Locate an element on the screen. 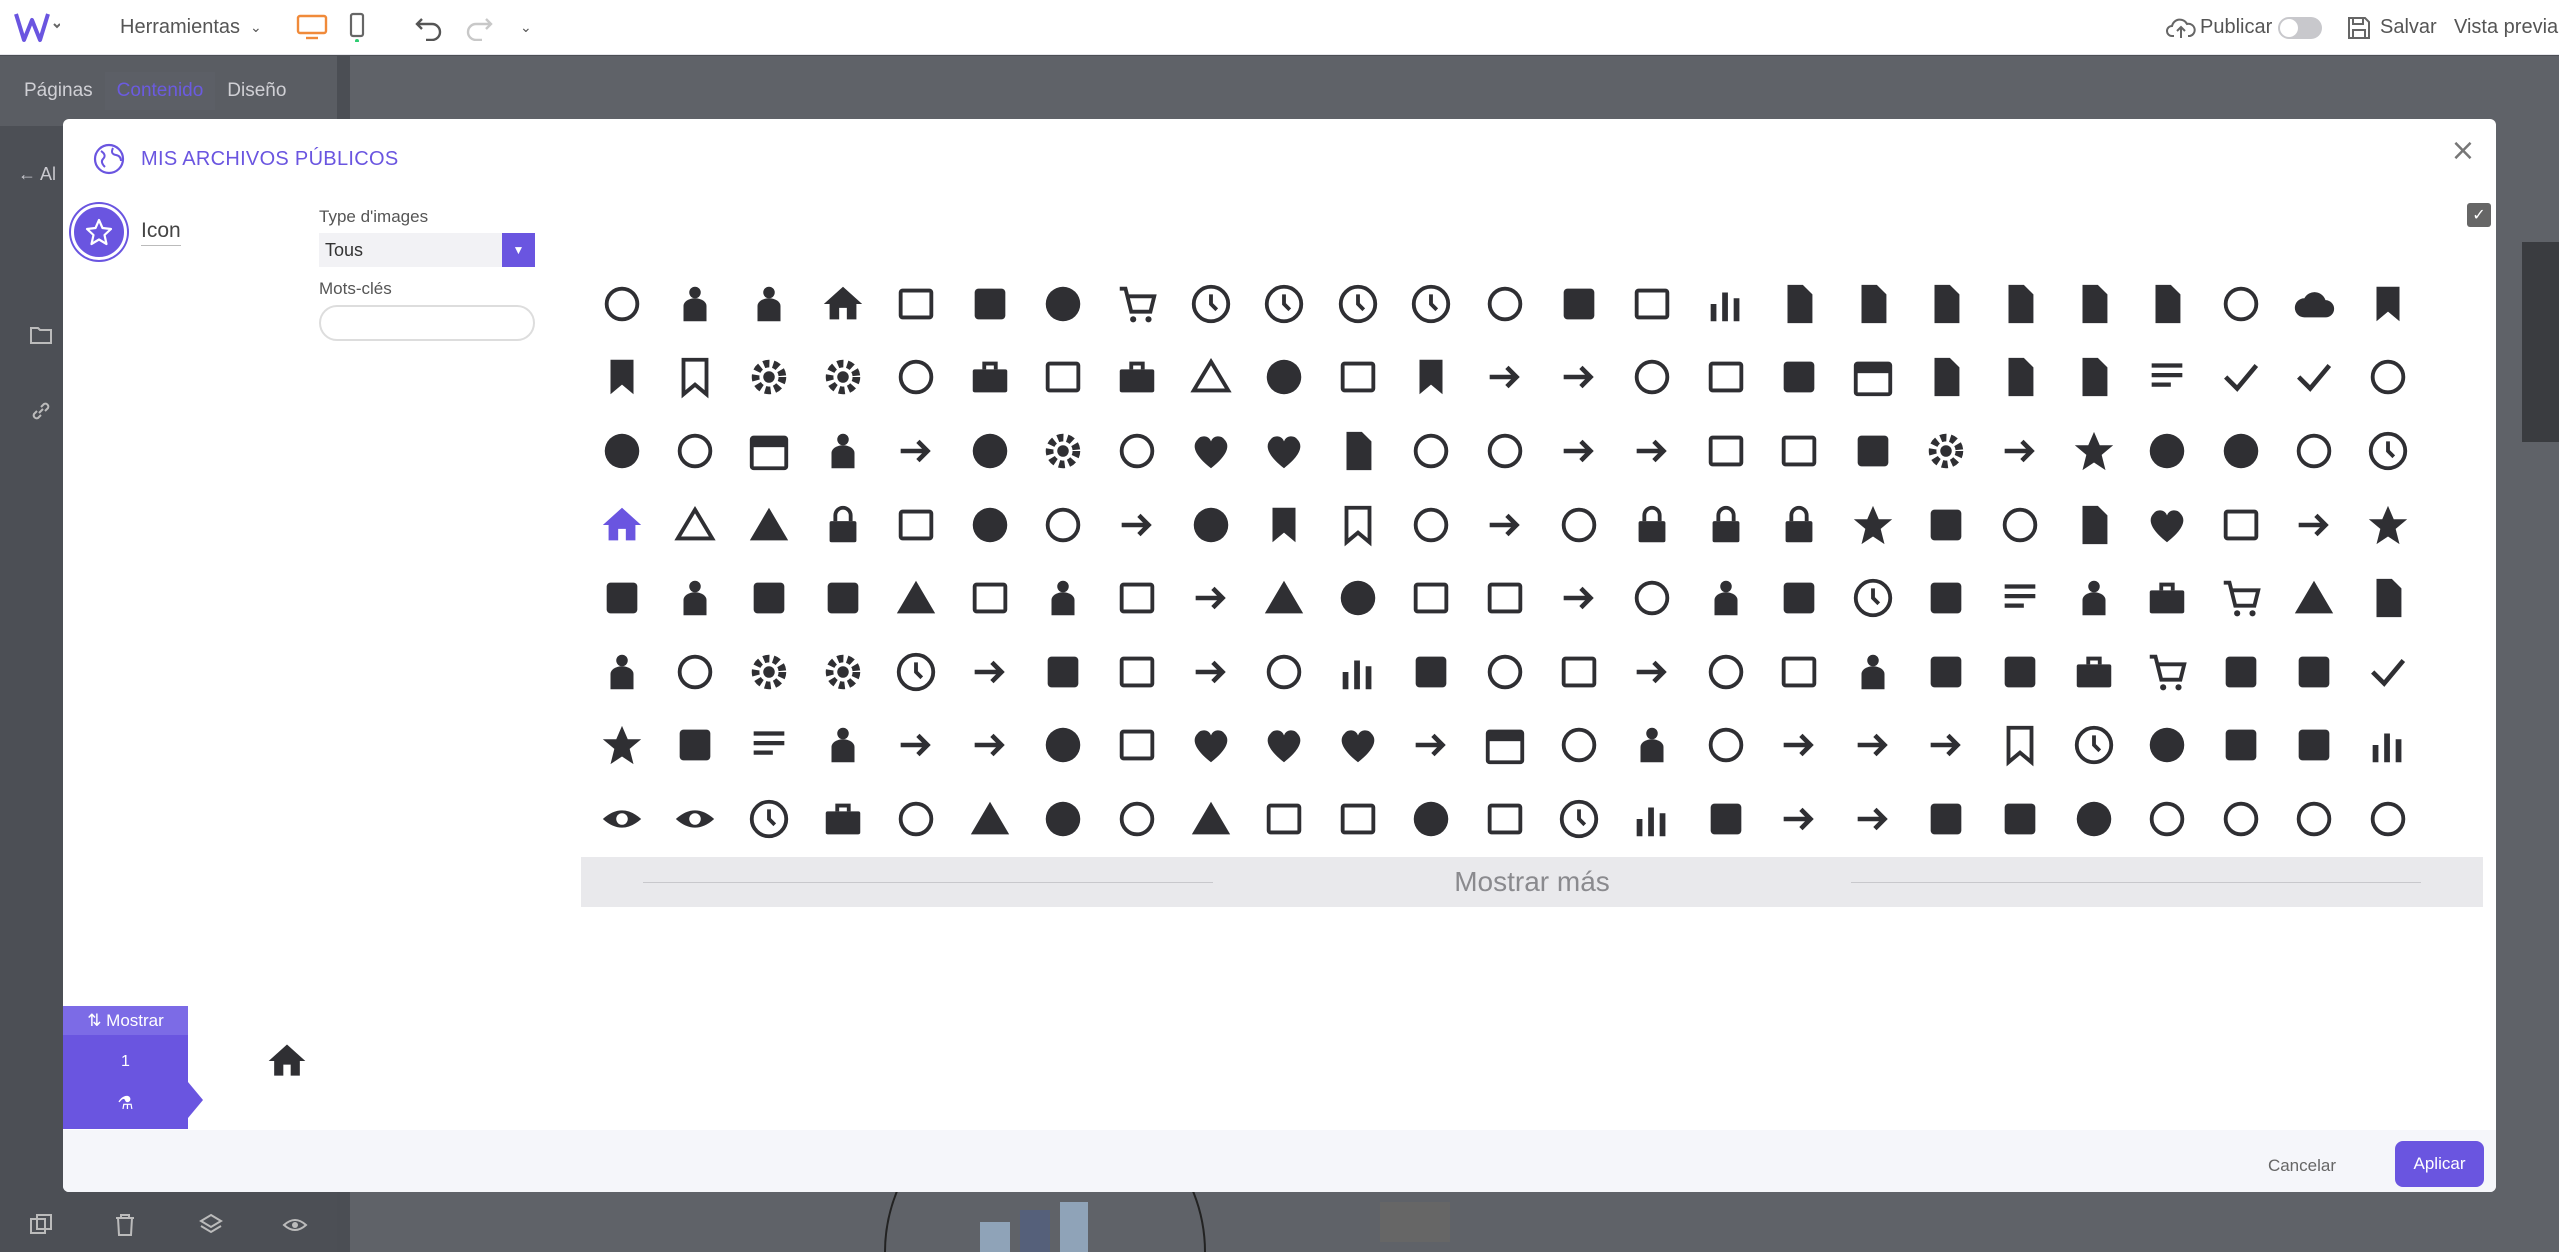  shop-icon is located at coordinates (1947, 672).